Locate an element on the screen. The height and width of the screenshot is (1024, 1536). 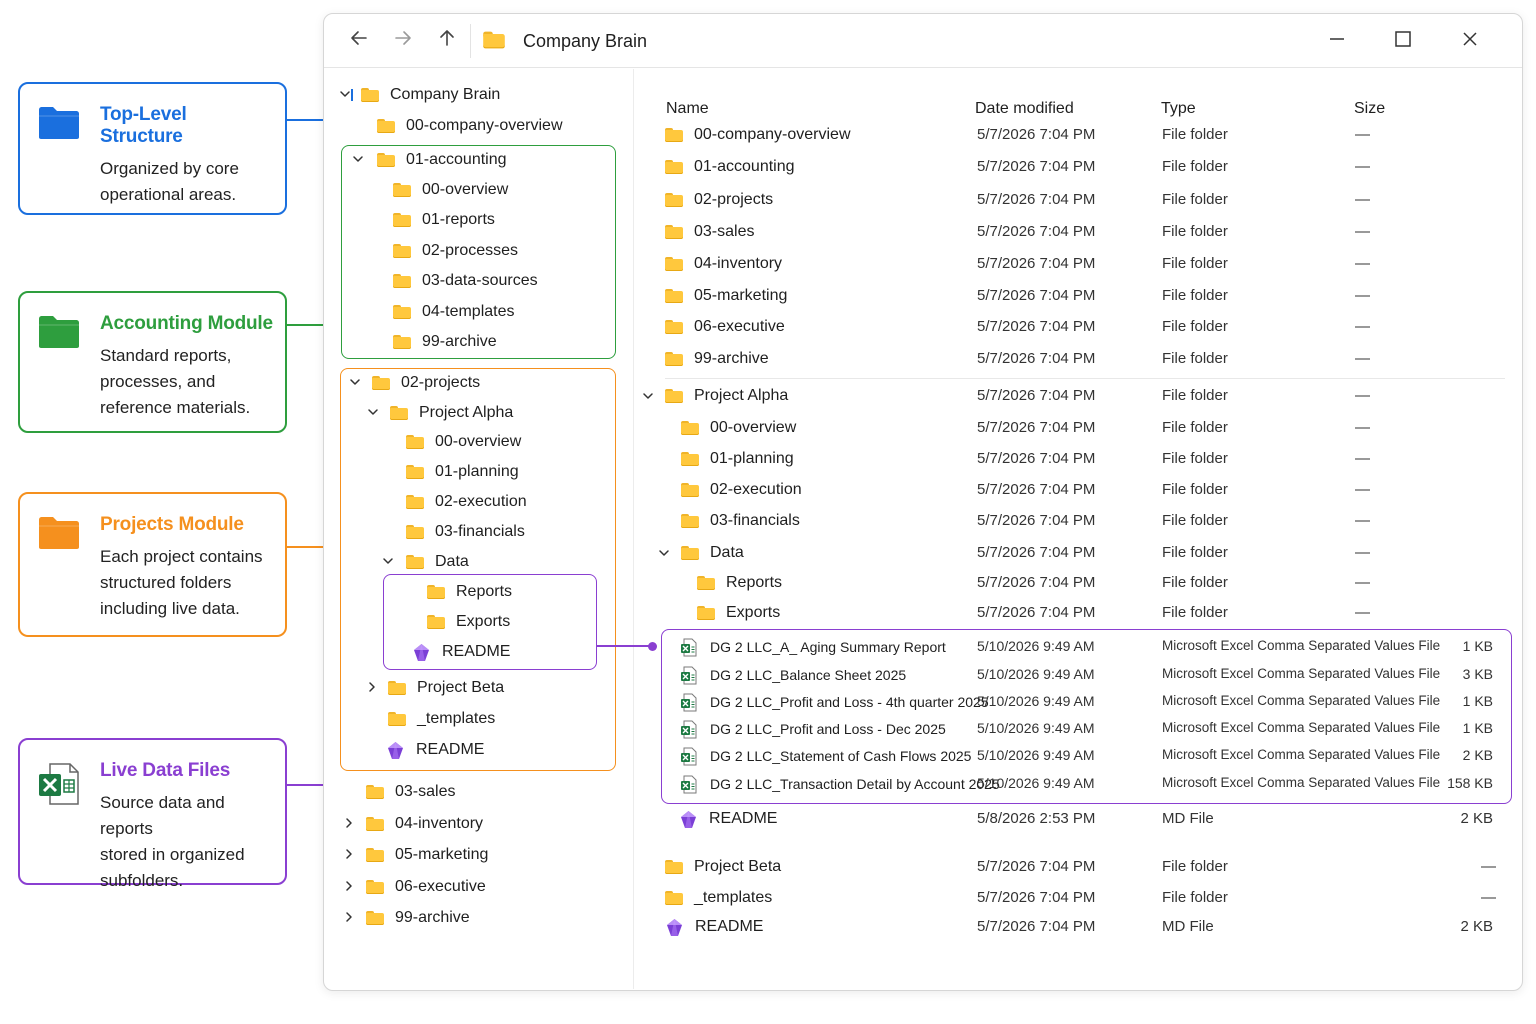
file-row: 02-execution is located at coordinates (741, 490).